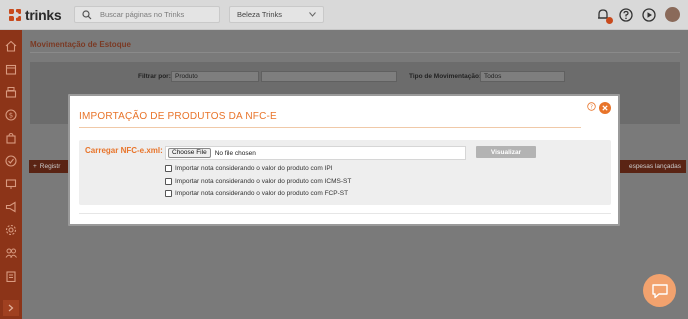 The width and height of the screenshot is (688, 319). I want to click on search-input: Buscar páginas no Trinks, so click(147, 14).